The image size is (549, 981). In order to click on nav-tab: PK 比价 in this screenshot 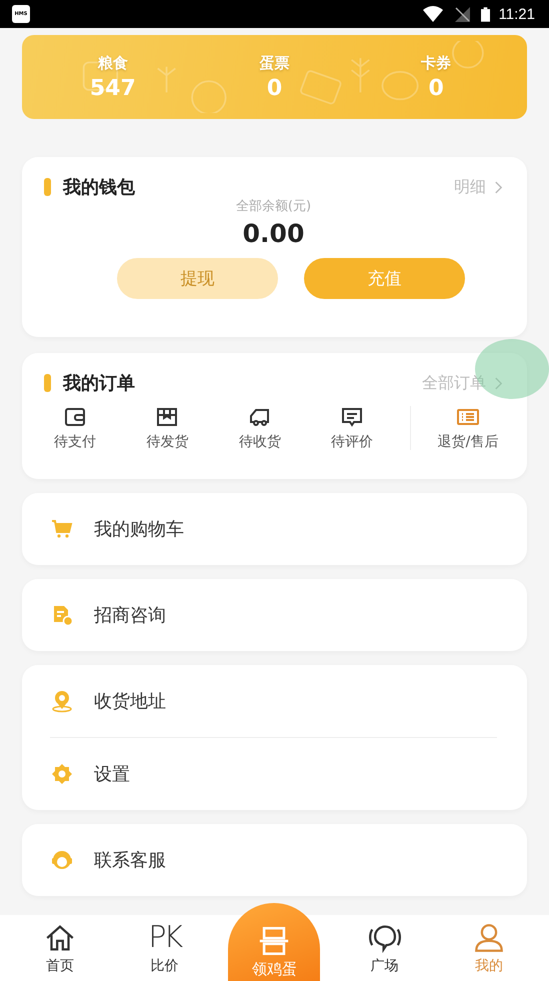, I will do `click(164, 948)`.